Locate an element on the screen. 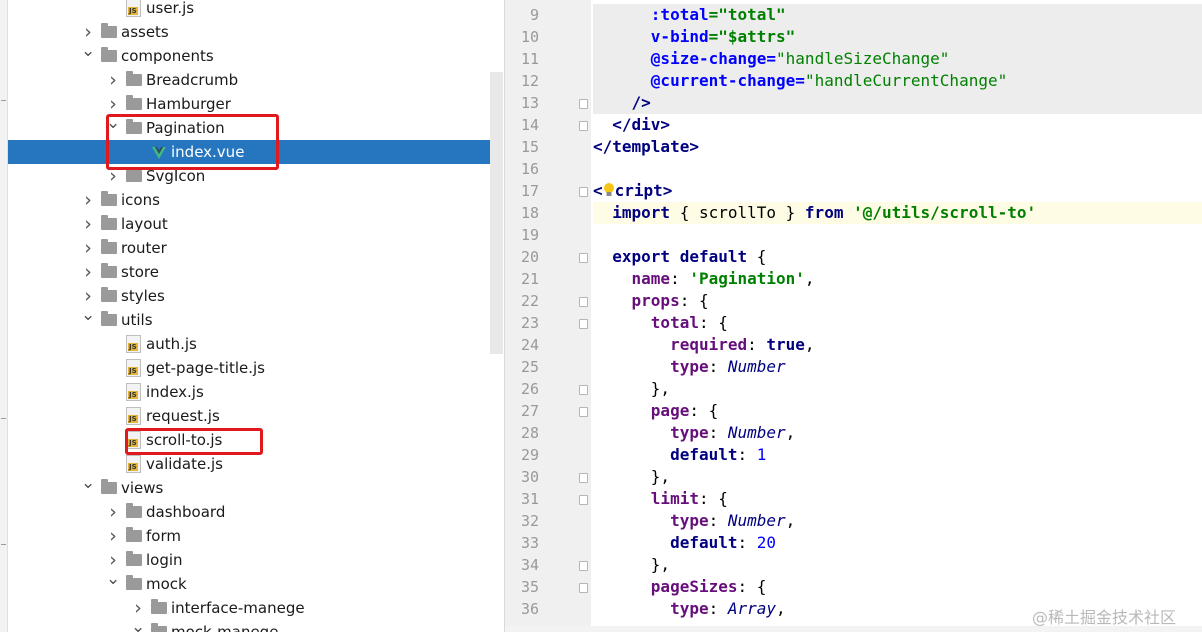 Image resolution: width=1202 pixels, height=632 pixels. code-line: </div> is located at coordinates (897, 125).